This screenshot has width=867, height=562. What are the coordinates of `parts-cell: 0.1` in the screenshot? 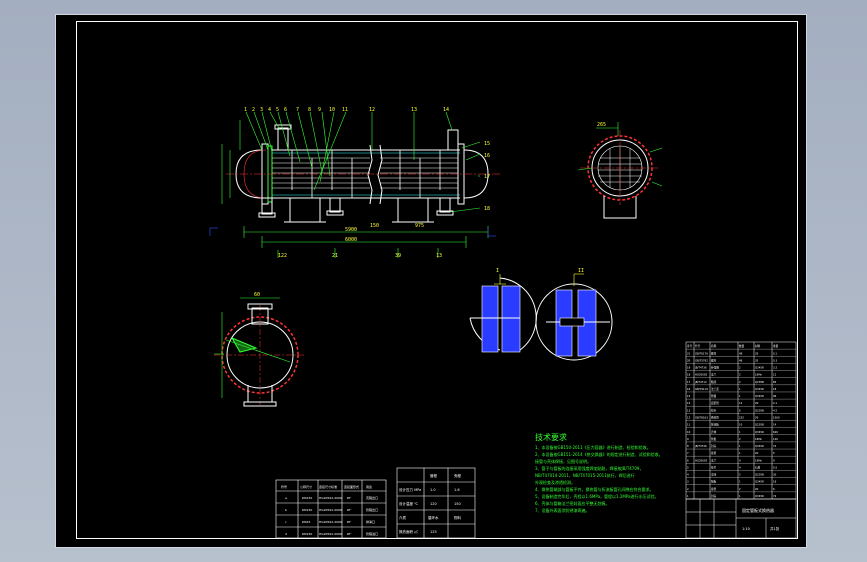 It's located at (775, 353).